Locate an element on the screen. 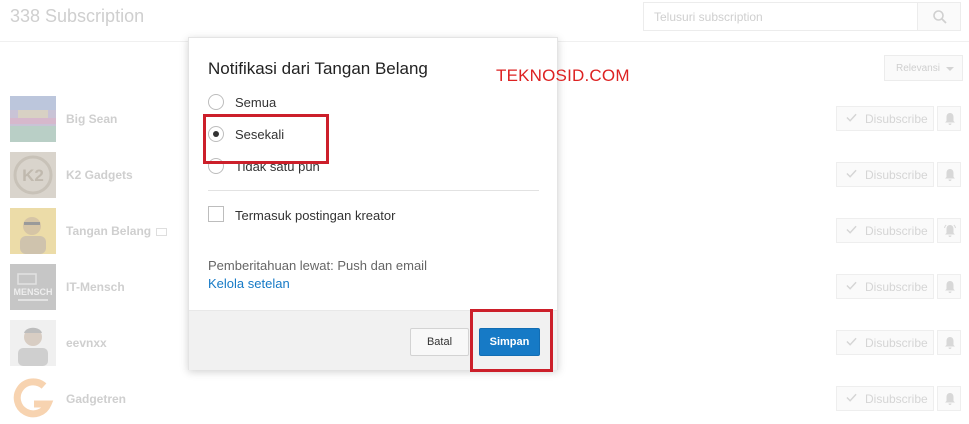 The height and width of the screenshot is (424, 969). manage-settings-link: Kelola setelan is located at coordinates (249, 283).